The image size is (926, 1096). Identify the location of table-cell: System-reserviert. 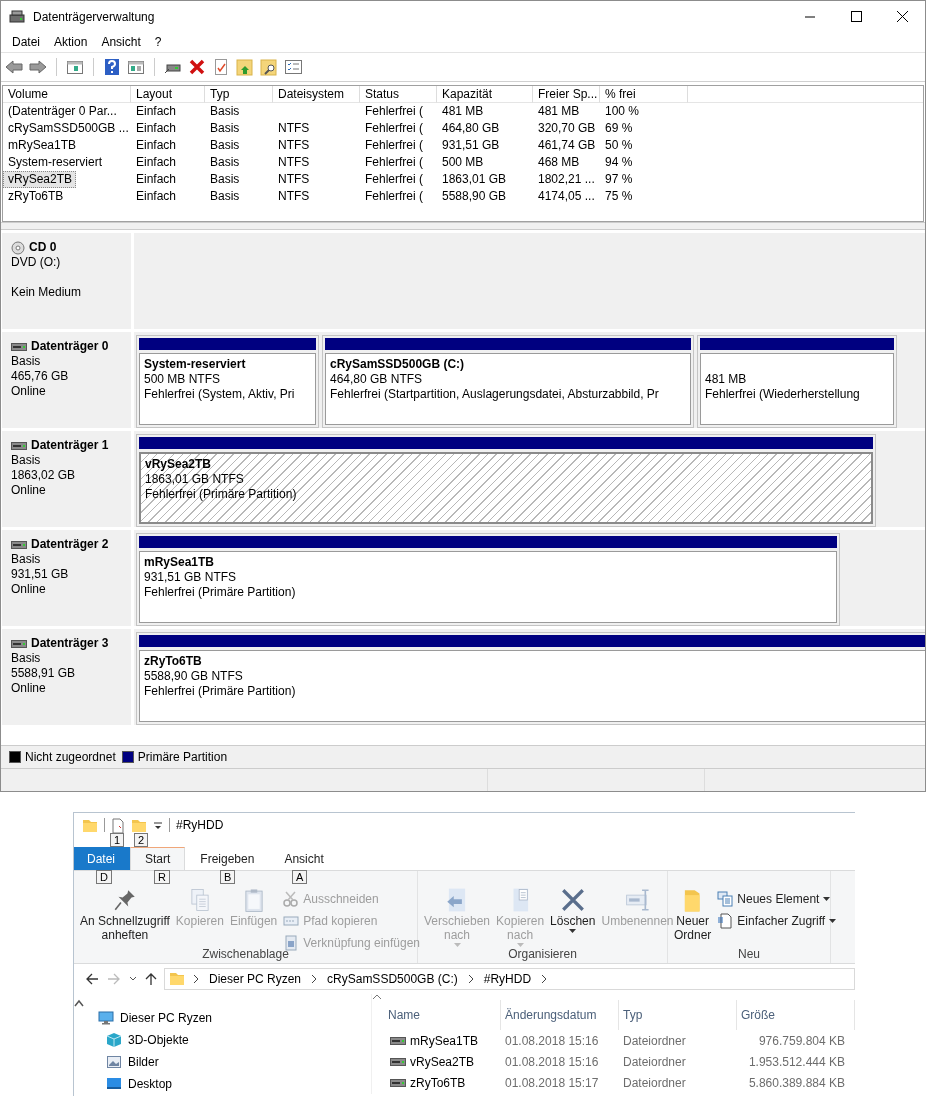
(67, 162).